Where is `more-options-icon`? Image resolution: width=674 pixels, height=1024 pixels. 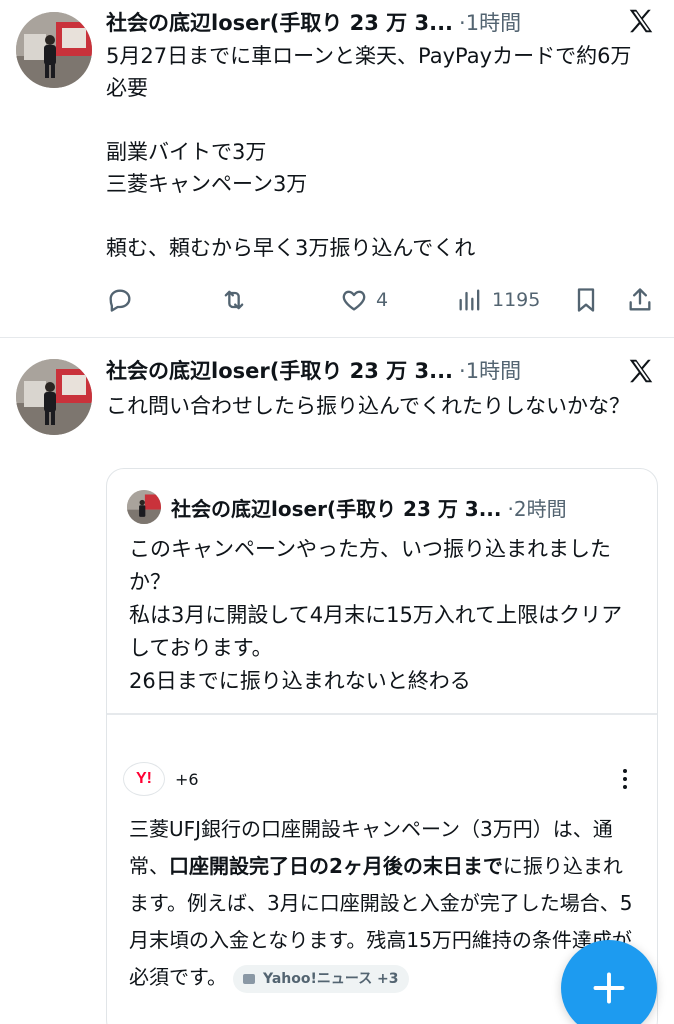 more-options-icon is located at coordinates (625, 779).